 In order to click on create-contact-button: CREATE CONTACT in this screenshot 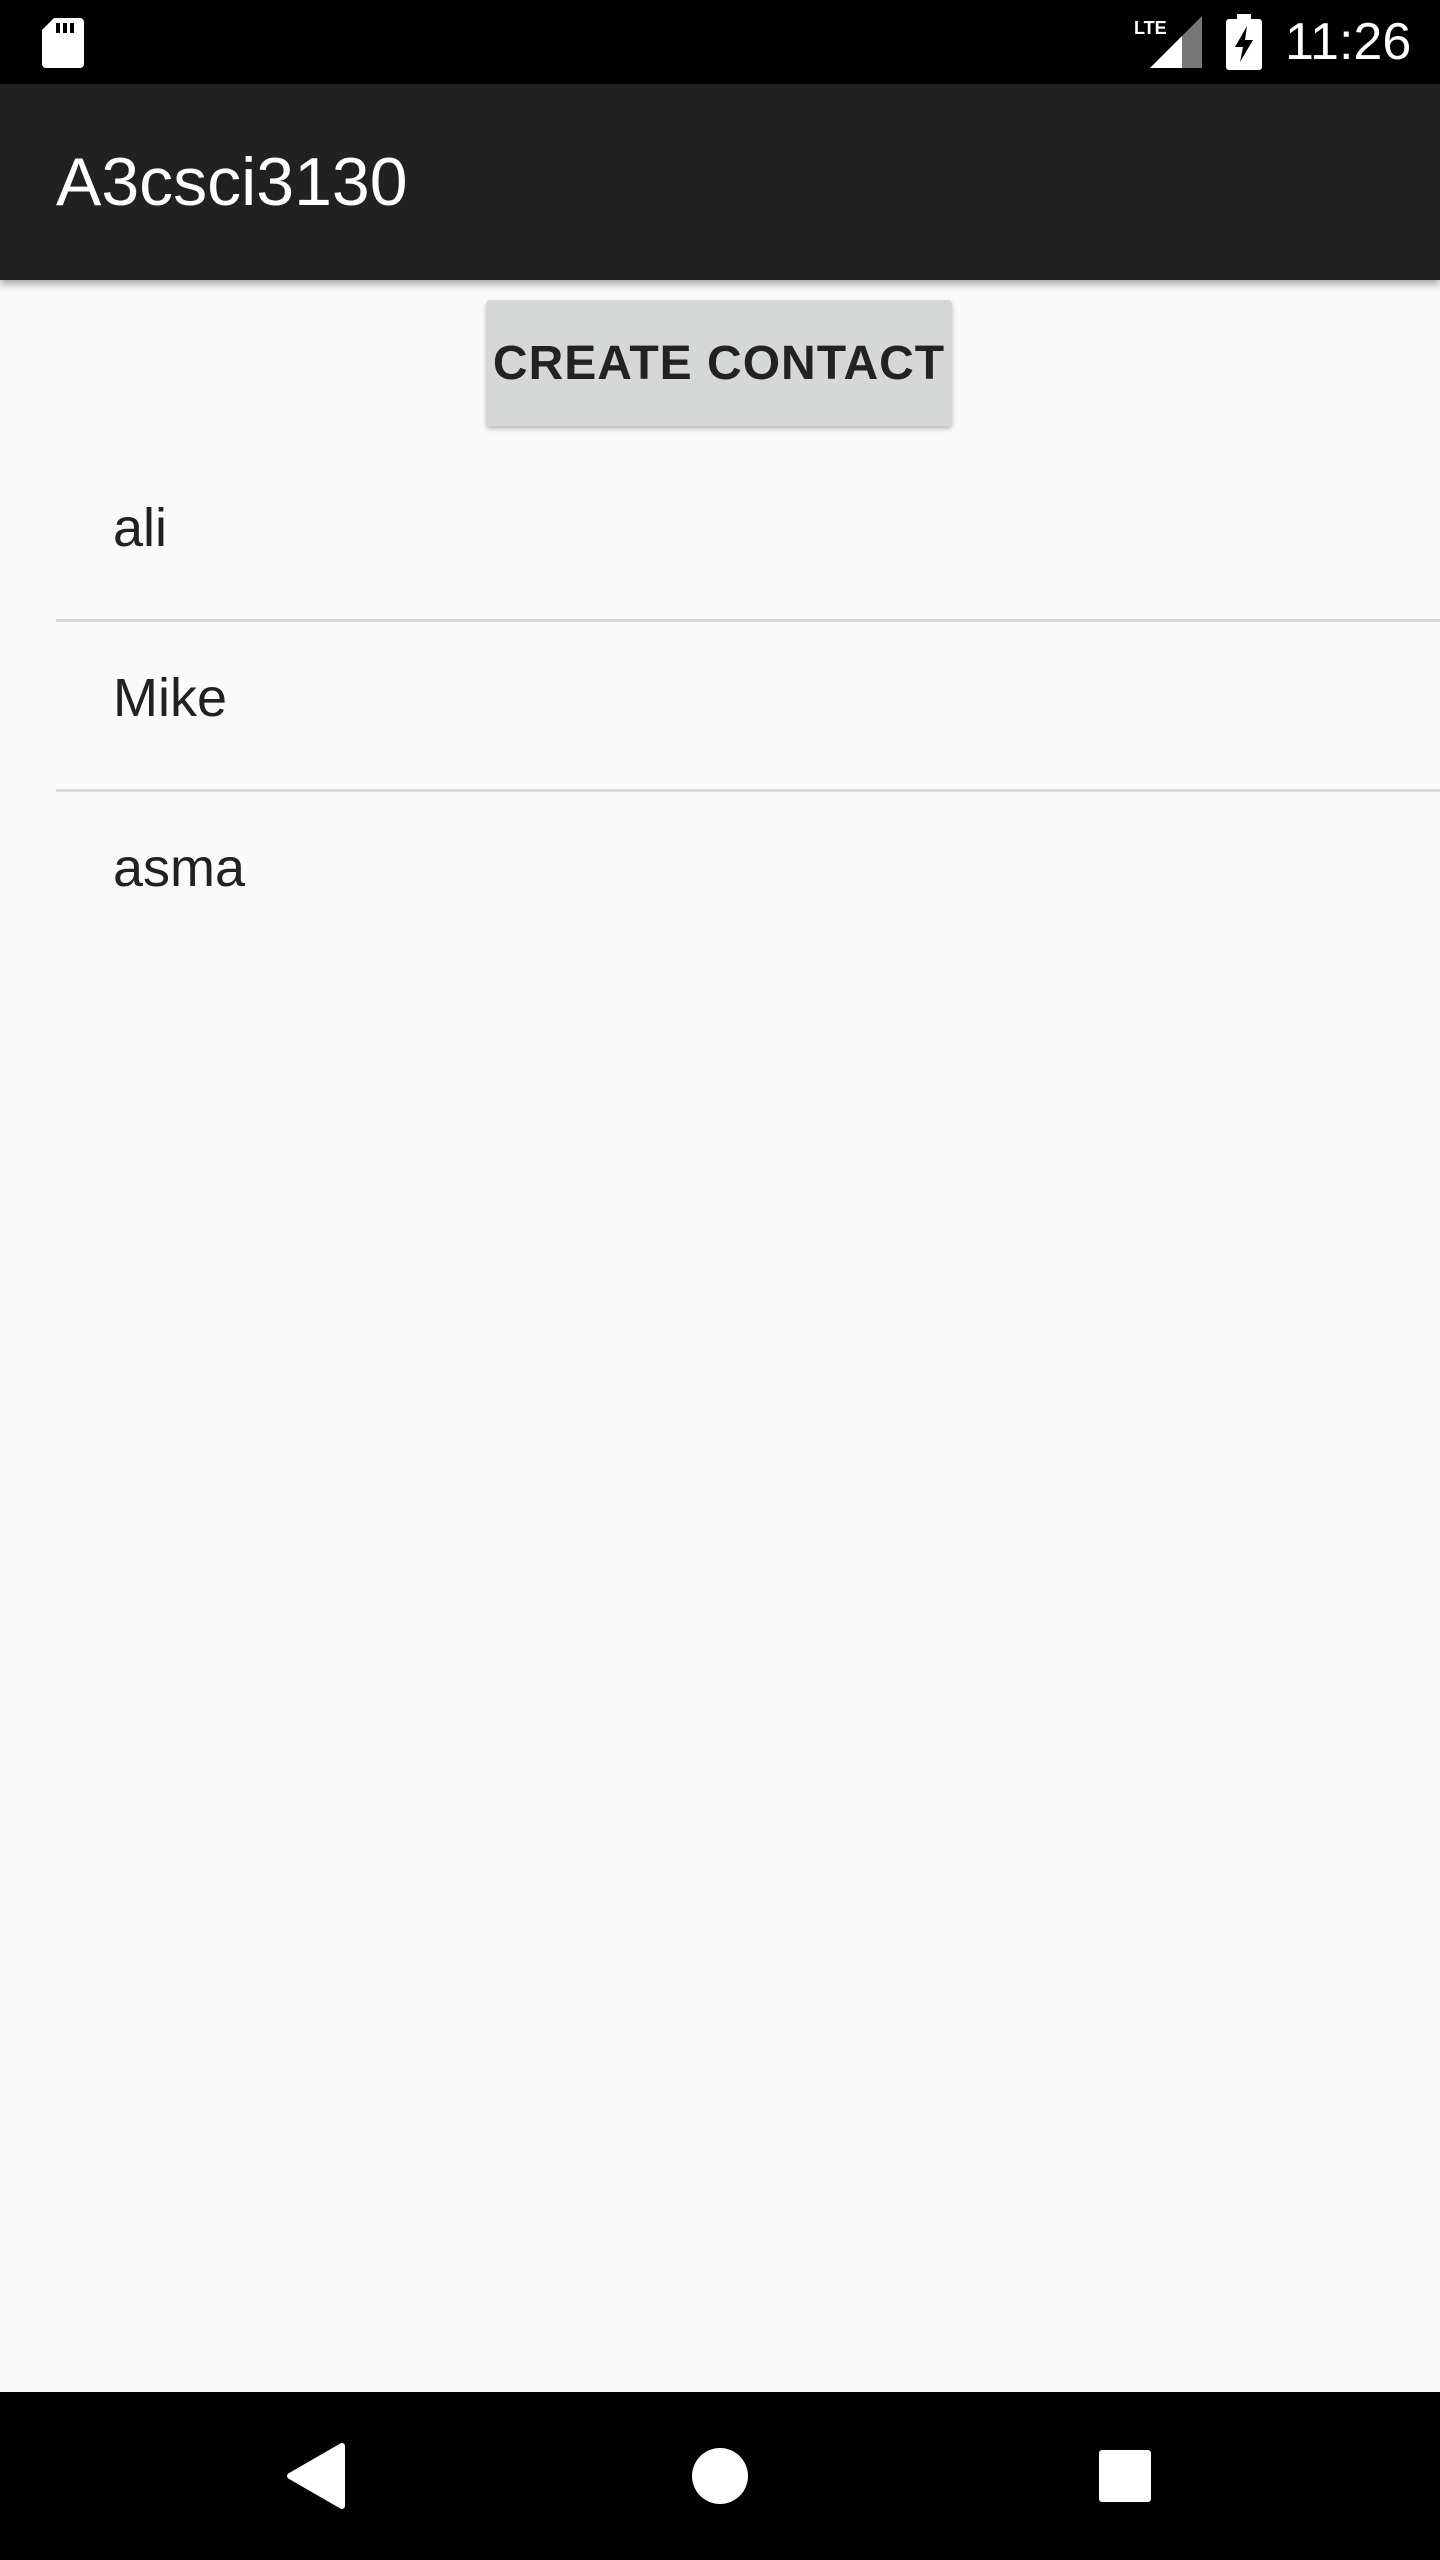, I will do `click(719, 363)`.